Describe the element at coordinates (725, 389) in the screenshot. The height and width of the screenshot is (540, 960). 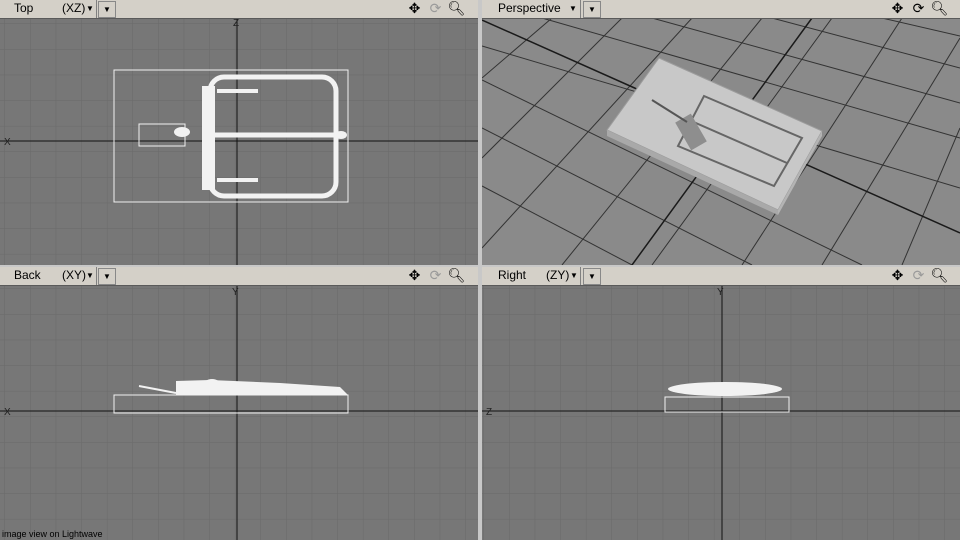
I see `body-profile` at that location.